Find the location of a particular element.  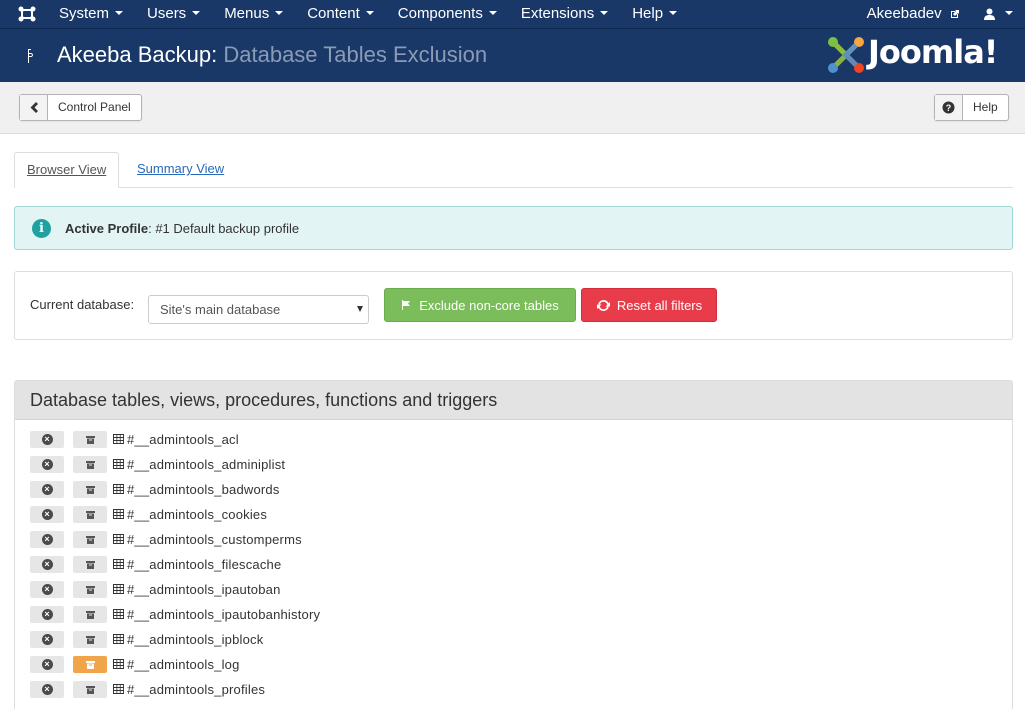

table-name: #__admintools_adminiplist is located at coordinates (206, 464).